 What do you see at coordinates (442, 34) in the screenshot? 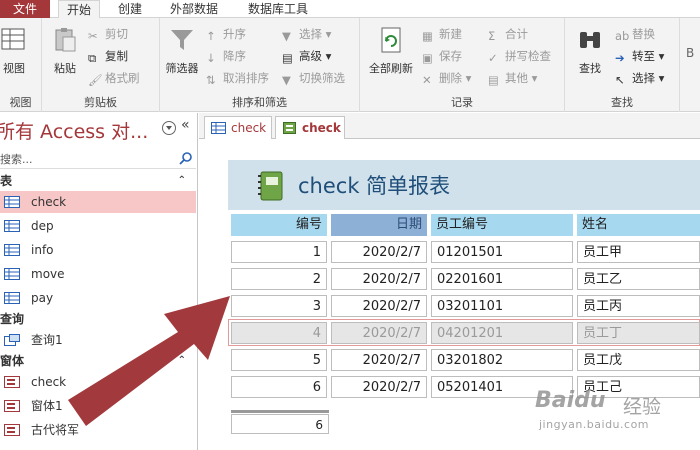
I see `new-record-button: ▦ 新建` at bounding box center [442, 34].